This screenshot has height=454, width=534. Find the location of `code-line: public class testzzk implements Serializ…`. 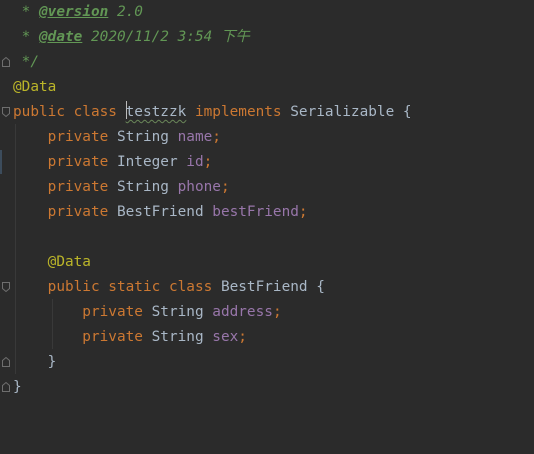

code-line: public class testzzk implements Serializ… is located at coordinates (212, 112).